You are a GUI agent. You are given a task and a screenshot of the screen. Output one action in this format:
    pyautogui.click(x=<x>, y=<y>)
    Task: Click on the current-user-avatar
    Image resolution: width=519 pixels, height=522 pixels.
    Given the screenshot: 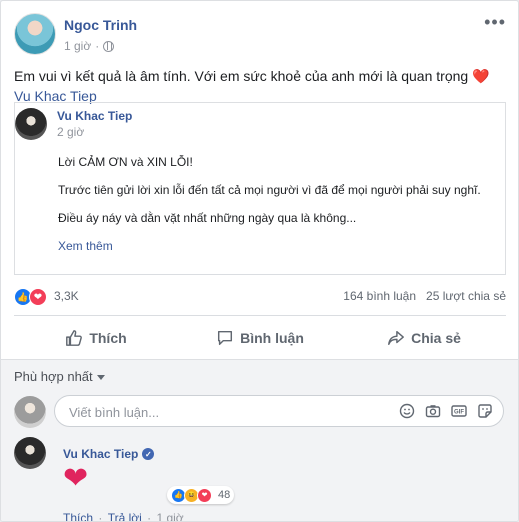 What is the action you would take?
    pyautogui.click(x=30, y=412)
    